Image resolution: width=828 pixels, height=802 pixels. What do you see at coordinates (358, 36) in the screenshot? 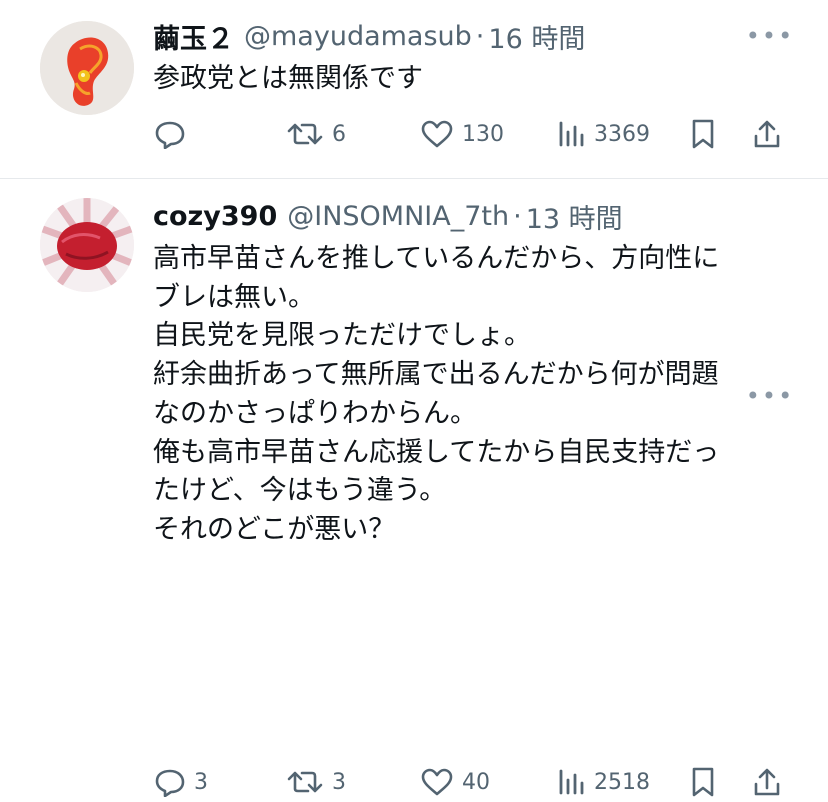
I see `user-handle: @mayudamasub` at bounding box center [358, 36].